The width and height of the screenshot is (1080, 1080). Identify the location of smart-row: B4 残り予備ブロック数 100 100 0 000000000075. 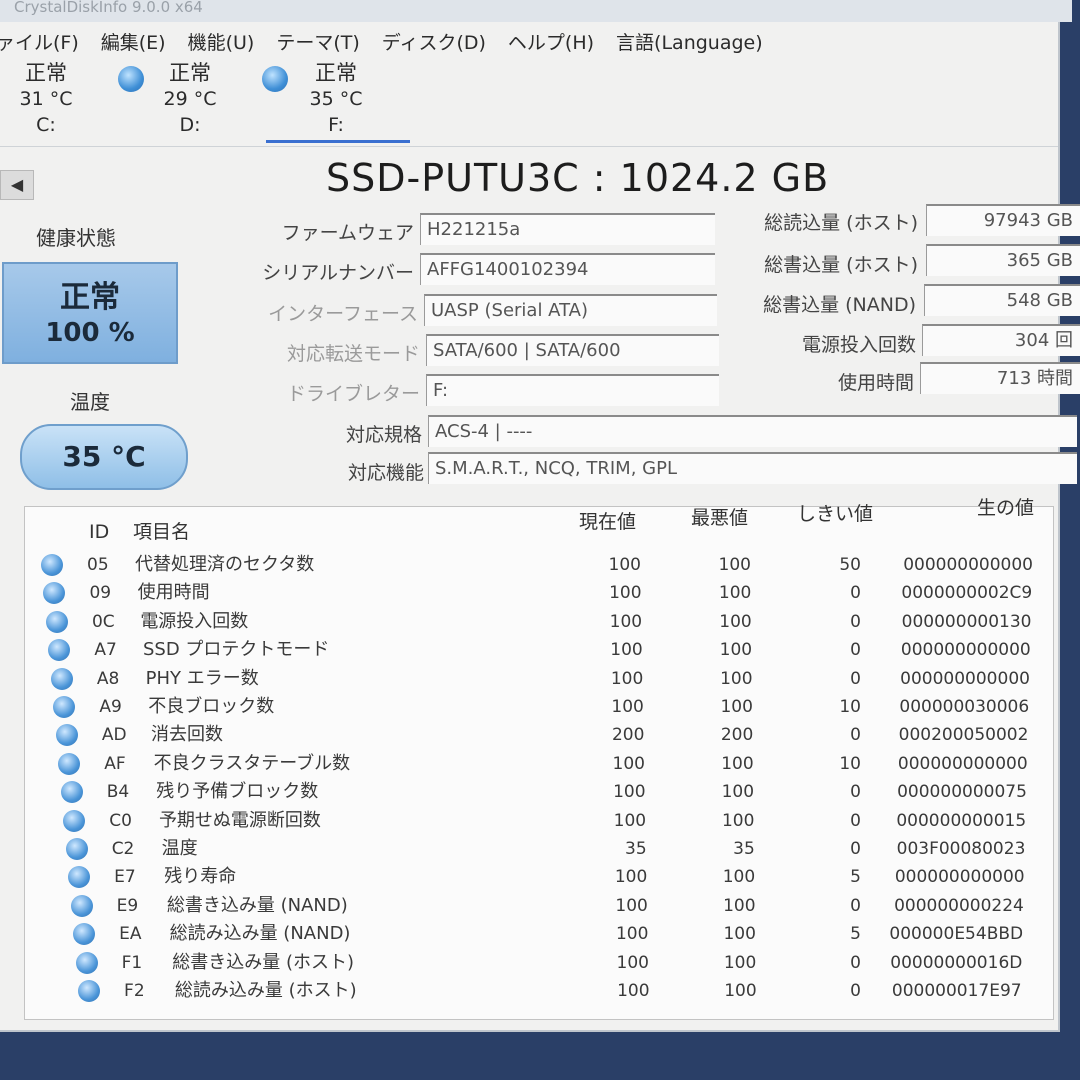
(539, 792).